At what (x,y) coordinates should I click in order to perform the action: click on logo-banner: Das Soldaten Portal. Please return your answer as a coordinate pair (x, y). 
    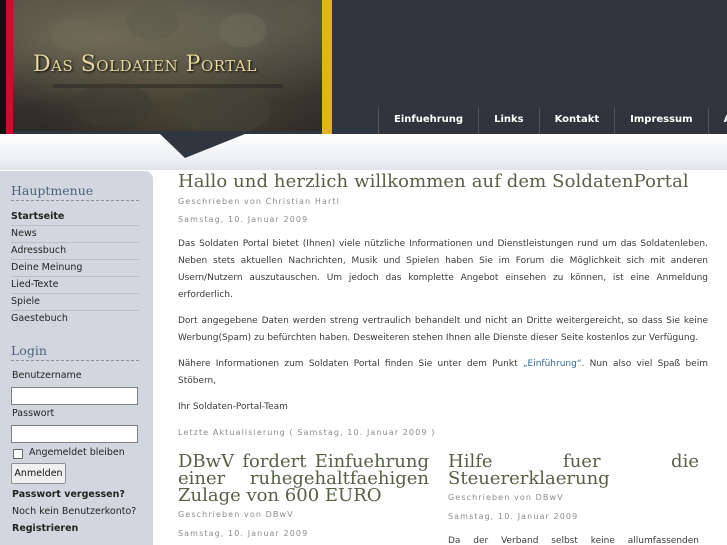
    Looking at the image, I should click on (167, 65).